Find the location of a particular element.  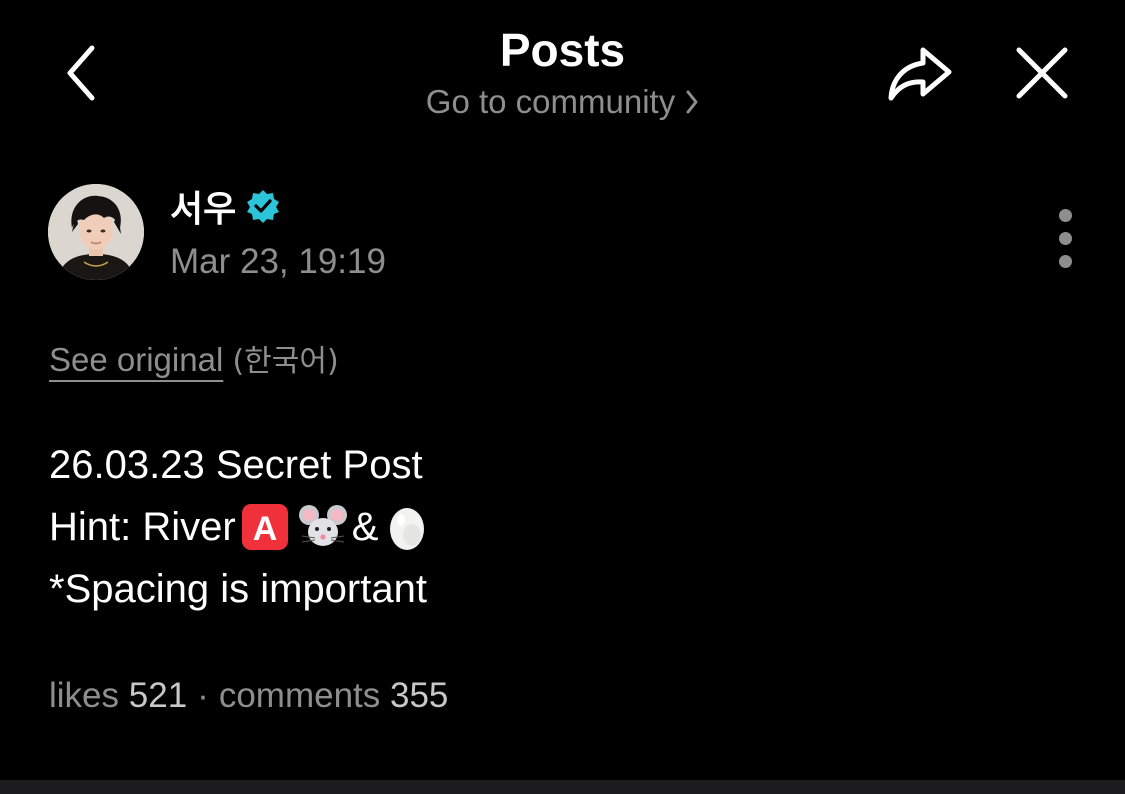

egg-emoji is located at coordinates (407, 527).